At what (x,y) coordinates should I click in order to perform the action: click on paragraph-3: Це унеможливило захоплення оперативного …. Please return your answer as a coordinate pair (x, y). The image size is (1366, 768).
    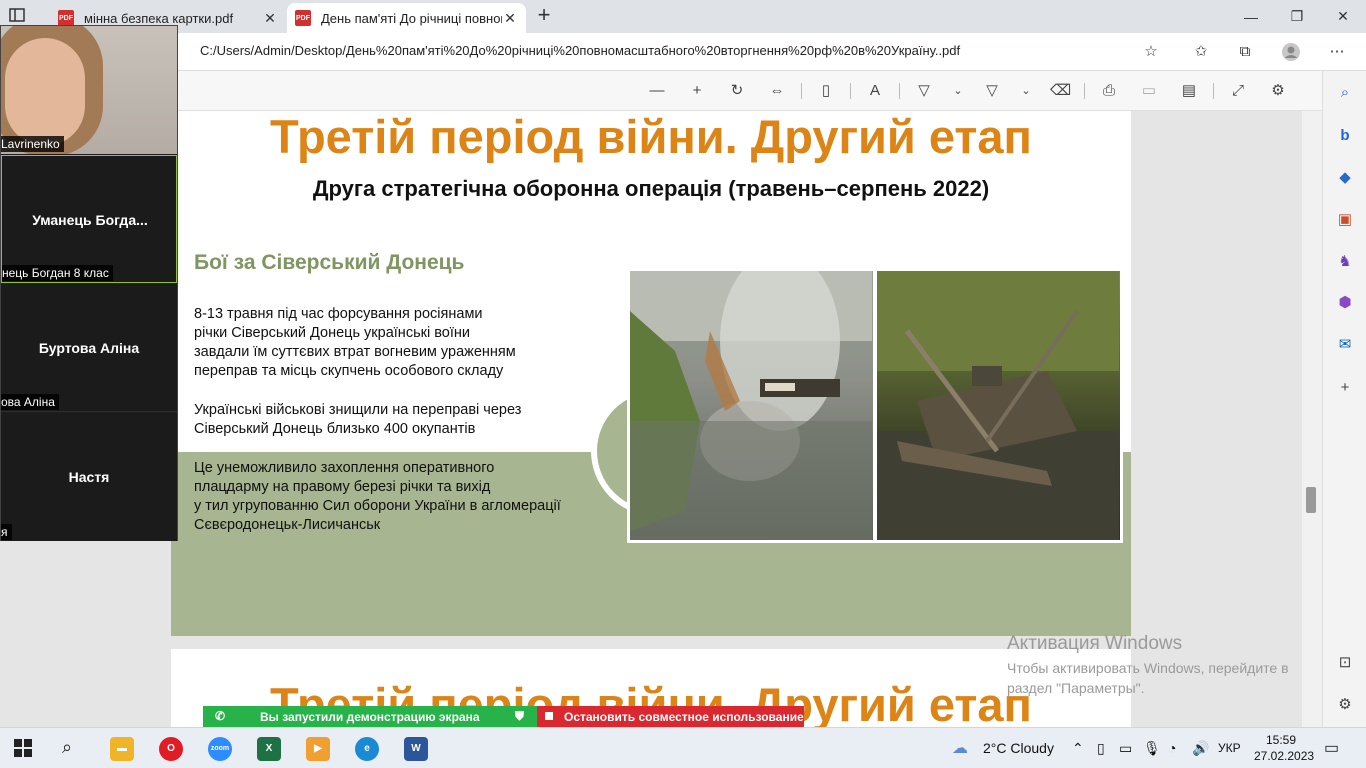
    Looking at the image, I should click on (377, 497).